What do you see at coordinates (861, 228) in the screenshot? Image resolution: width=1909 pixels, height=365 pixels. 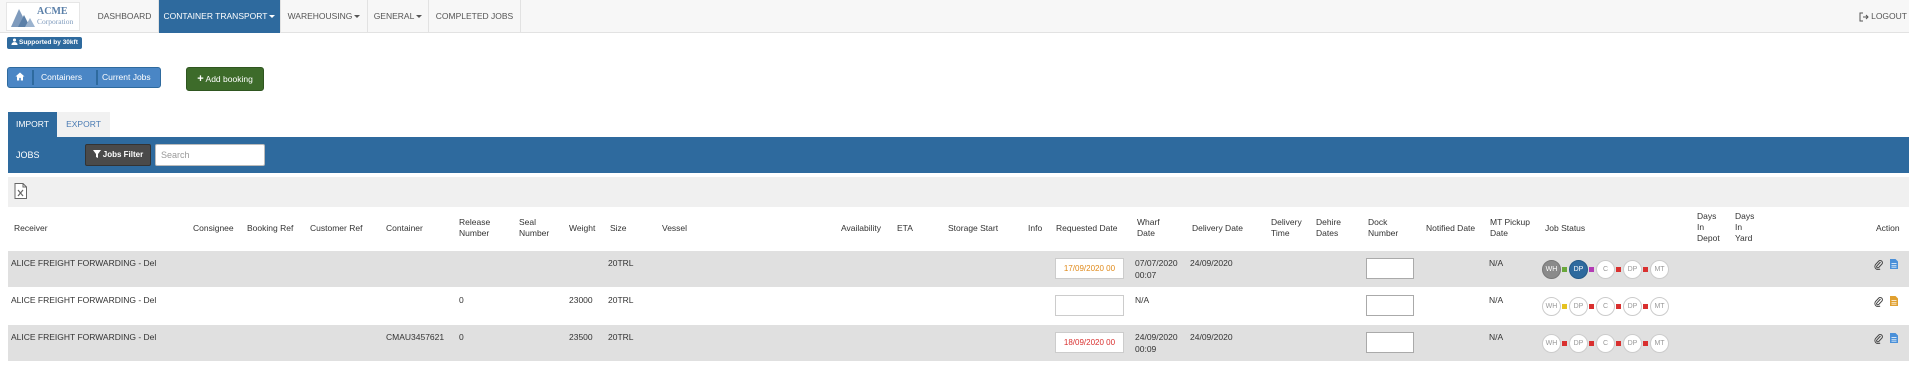 I see `col-availability: Availability` at bounding box center [861, 228].